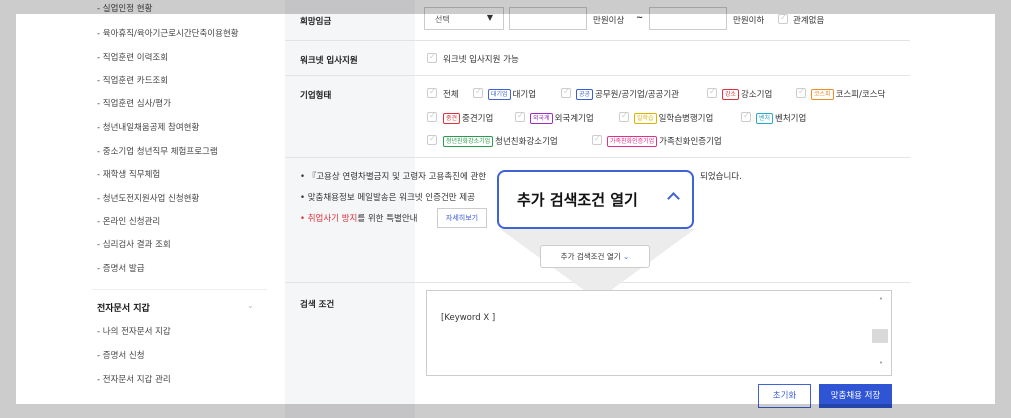 The image size is (1011, 418). What do you see at coordinates (637, 95) in the screenshot?
I see `company-option-label: 공무원/공기업/공공기관` at bounding box center [637, 95].